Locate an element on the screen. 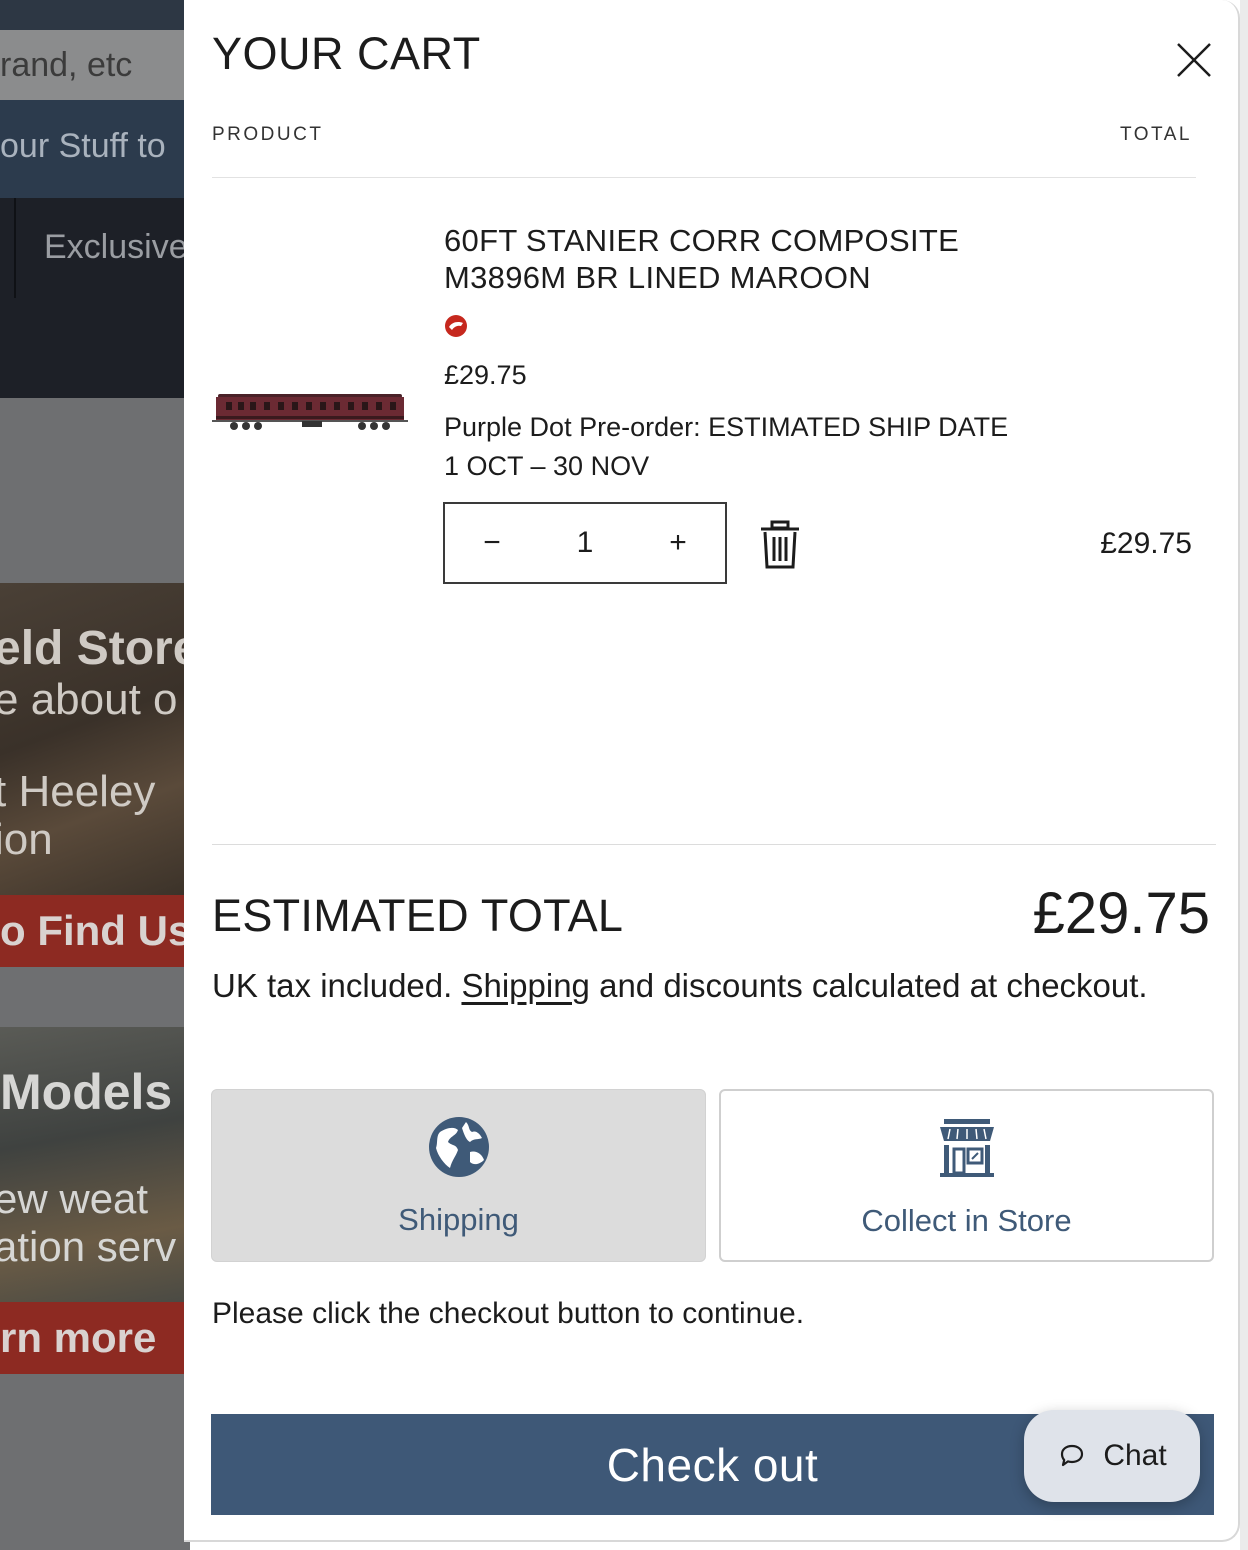 Image resolution: width=1248 pixels, height=1550 pixels. product-thumbnail is located at coordinates (310, 410).